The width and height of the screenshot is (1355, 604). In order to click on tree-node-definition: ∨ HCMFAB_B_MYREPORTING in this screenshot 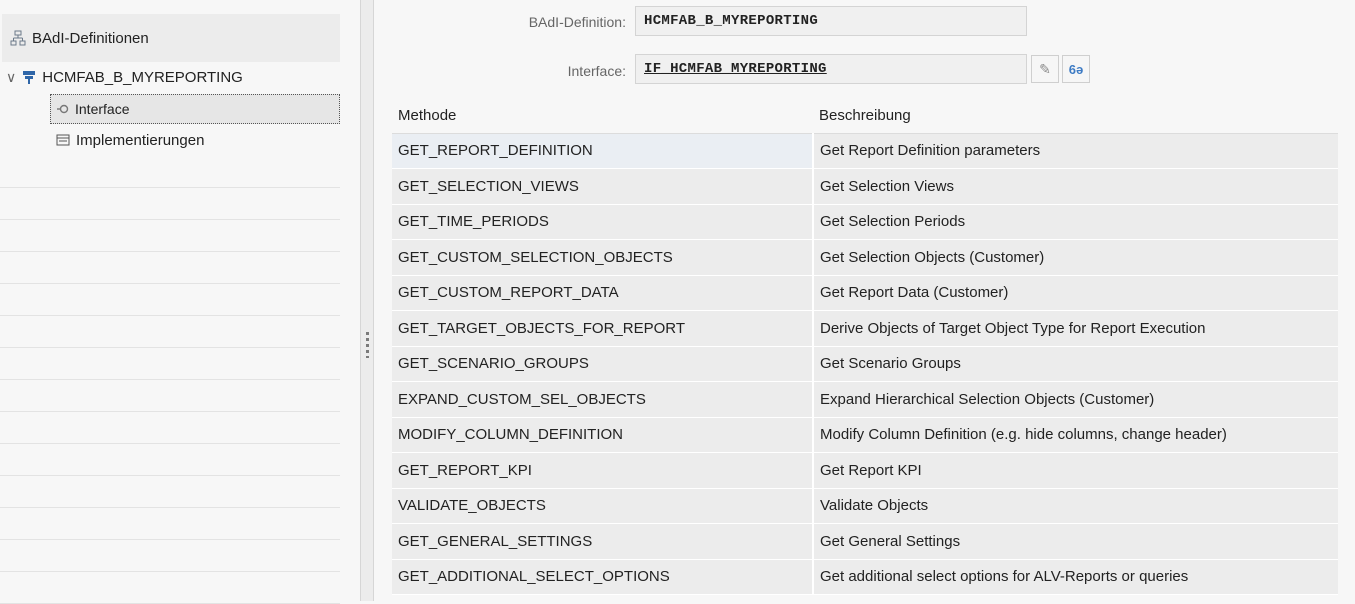, I will do `click(124, 77)`.